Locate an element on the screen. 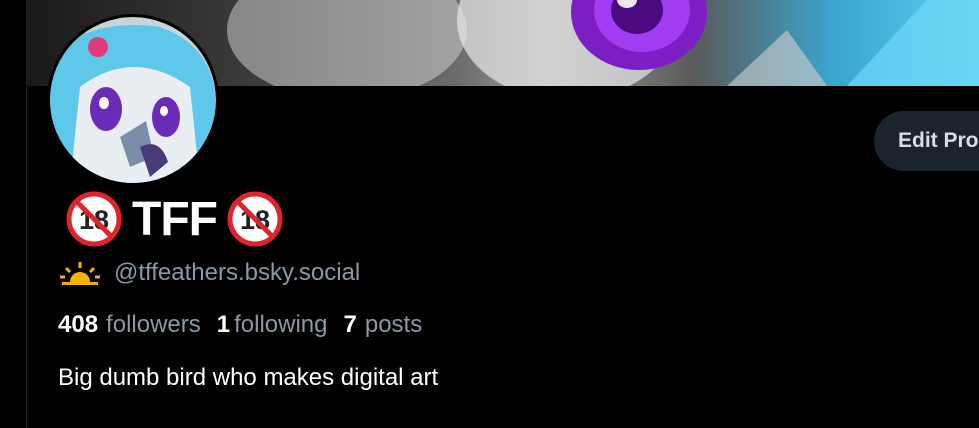 The image size is (979, 428). posts-stat: 7 posts is located at coordinates (383, 325).